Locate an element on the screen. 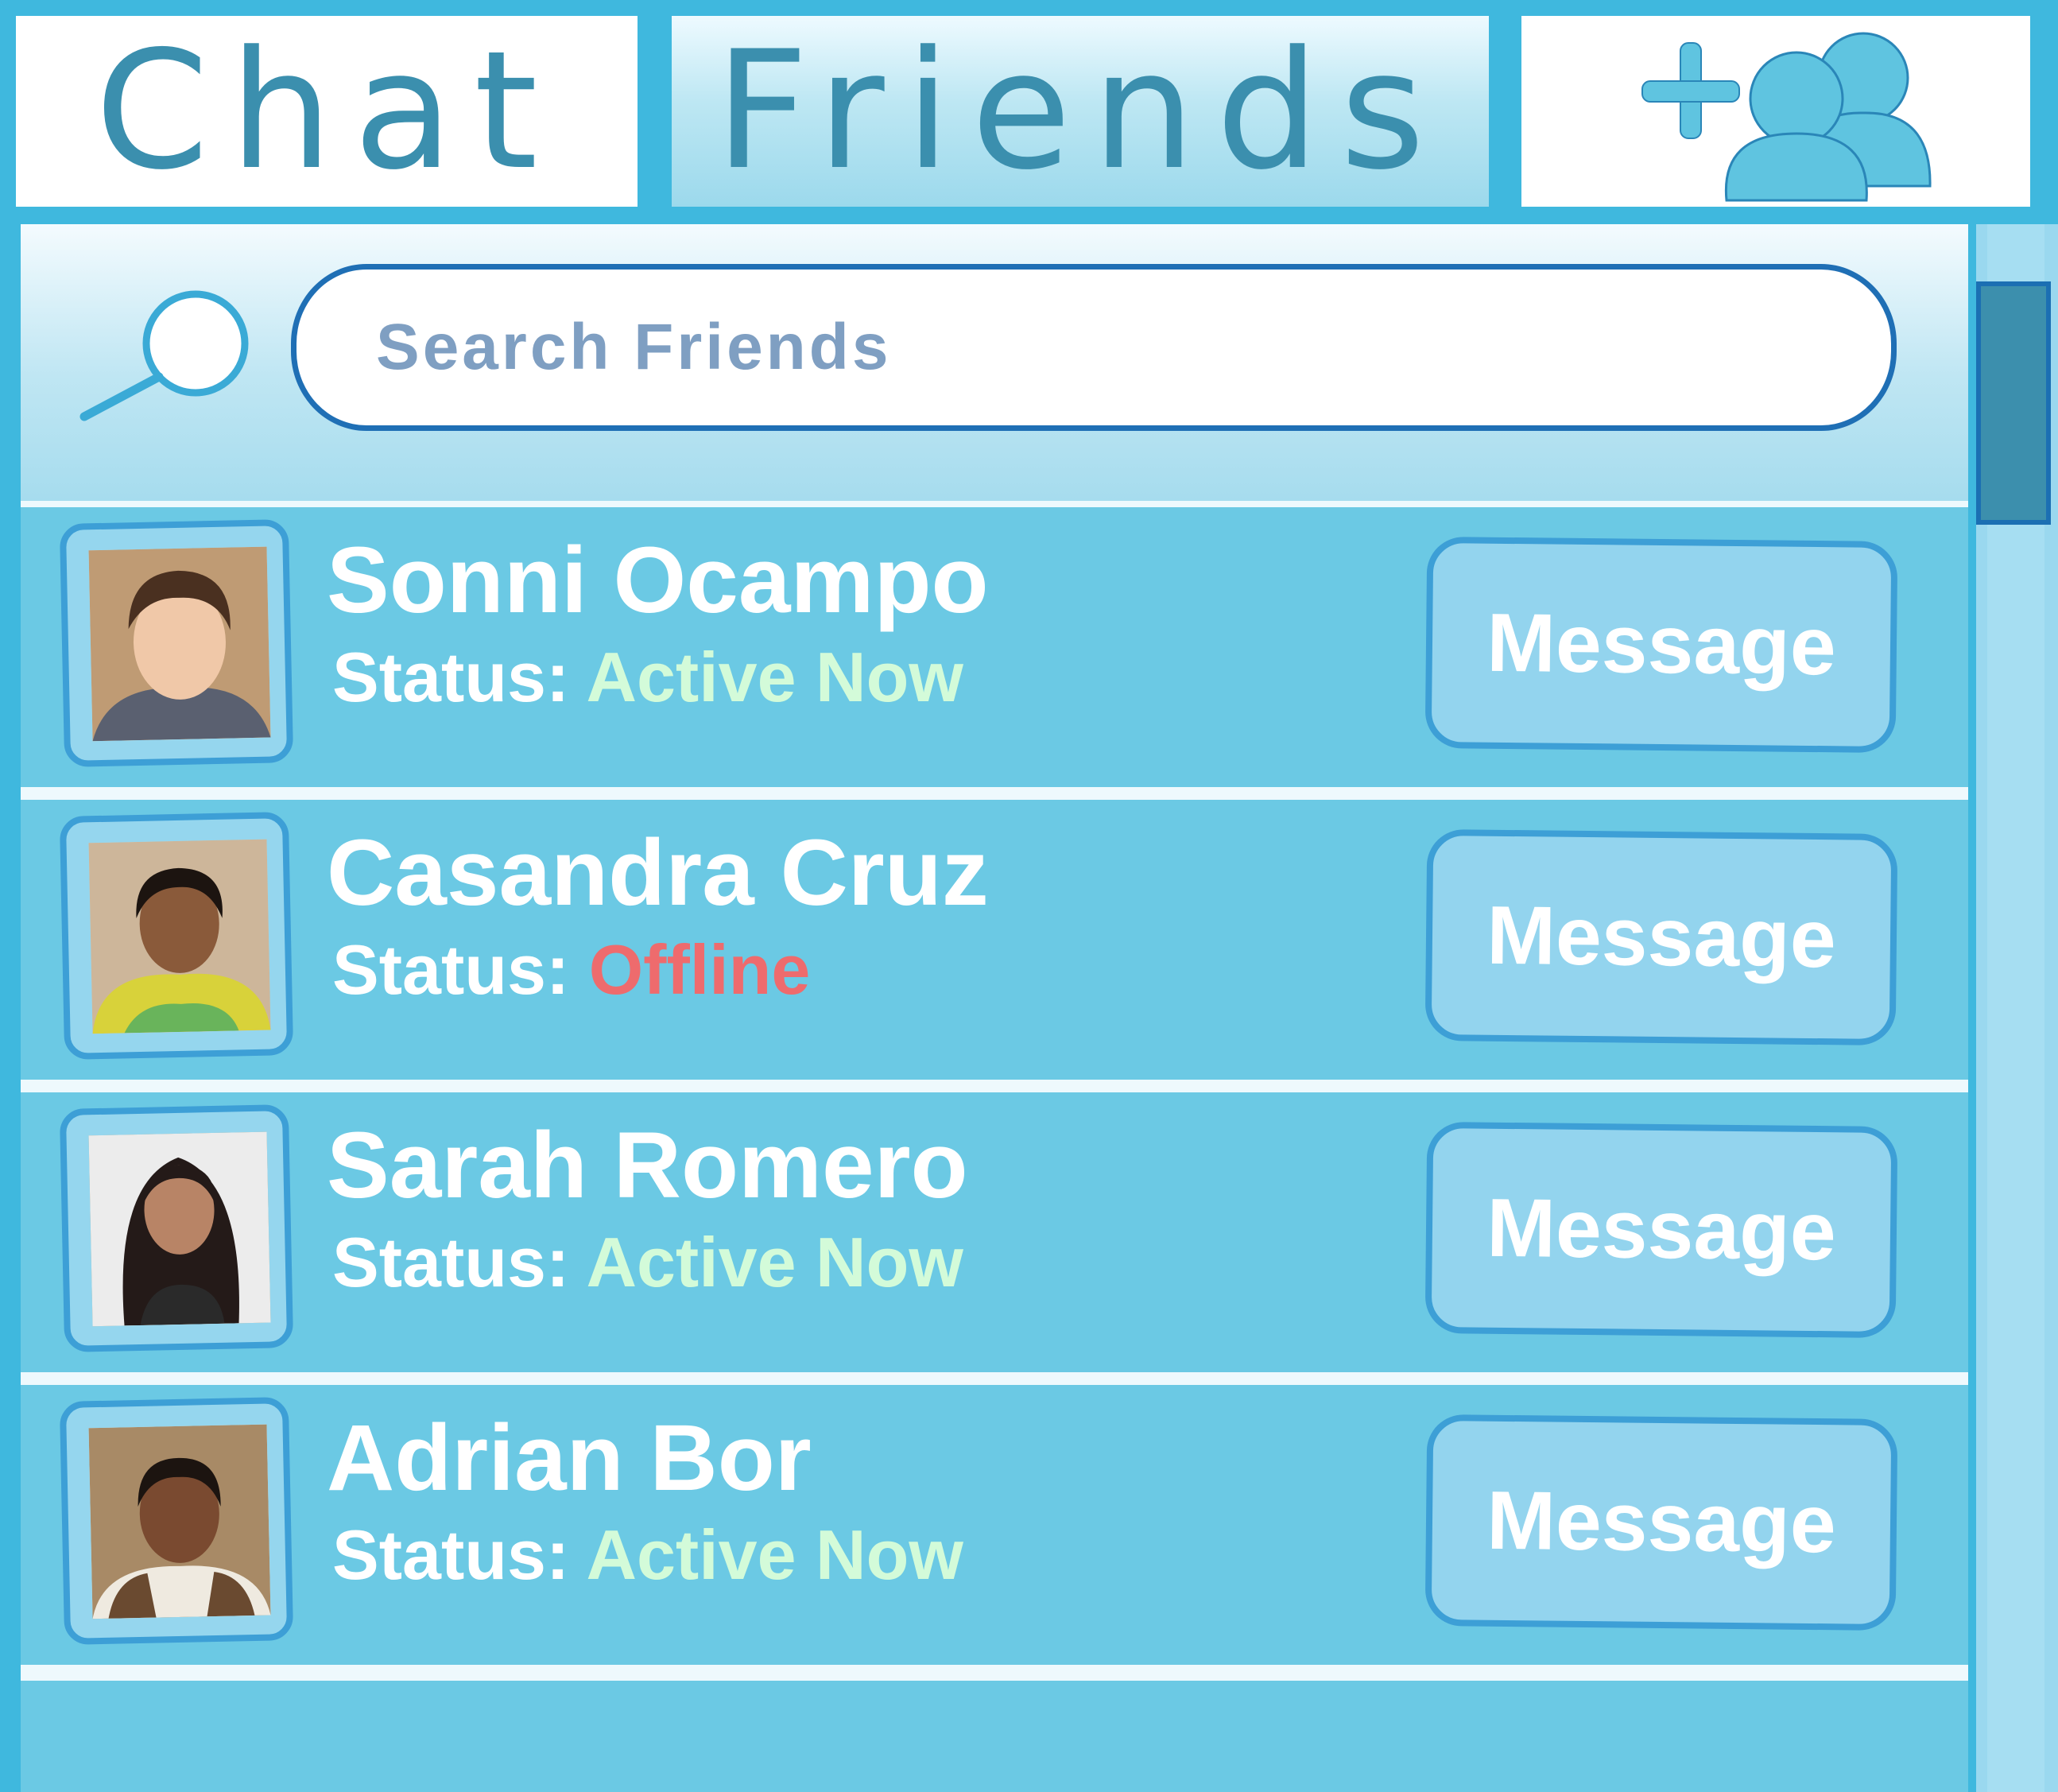  tab-friends-label: Friends is located at coordinates (1080, 111).